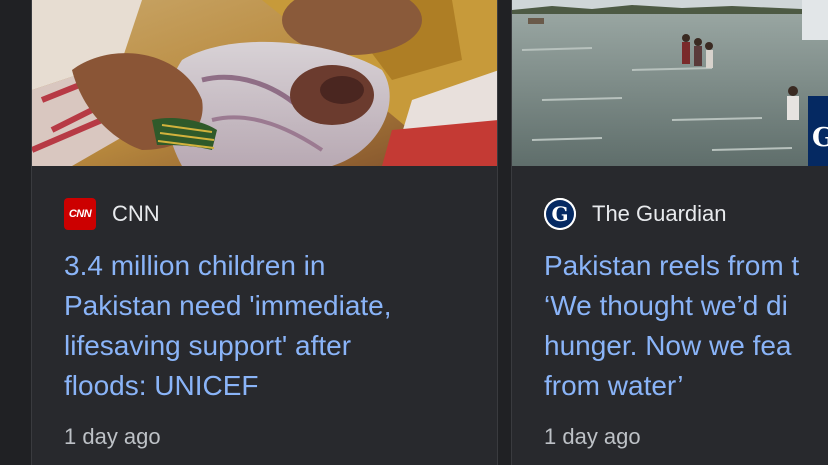  I want to click on headline-line: Pakistan reels from t, so click(672, 265).